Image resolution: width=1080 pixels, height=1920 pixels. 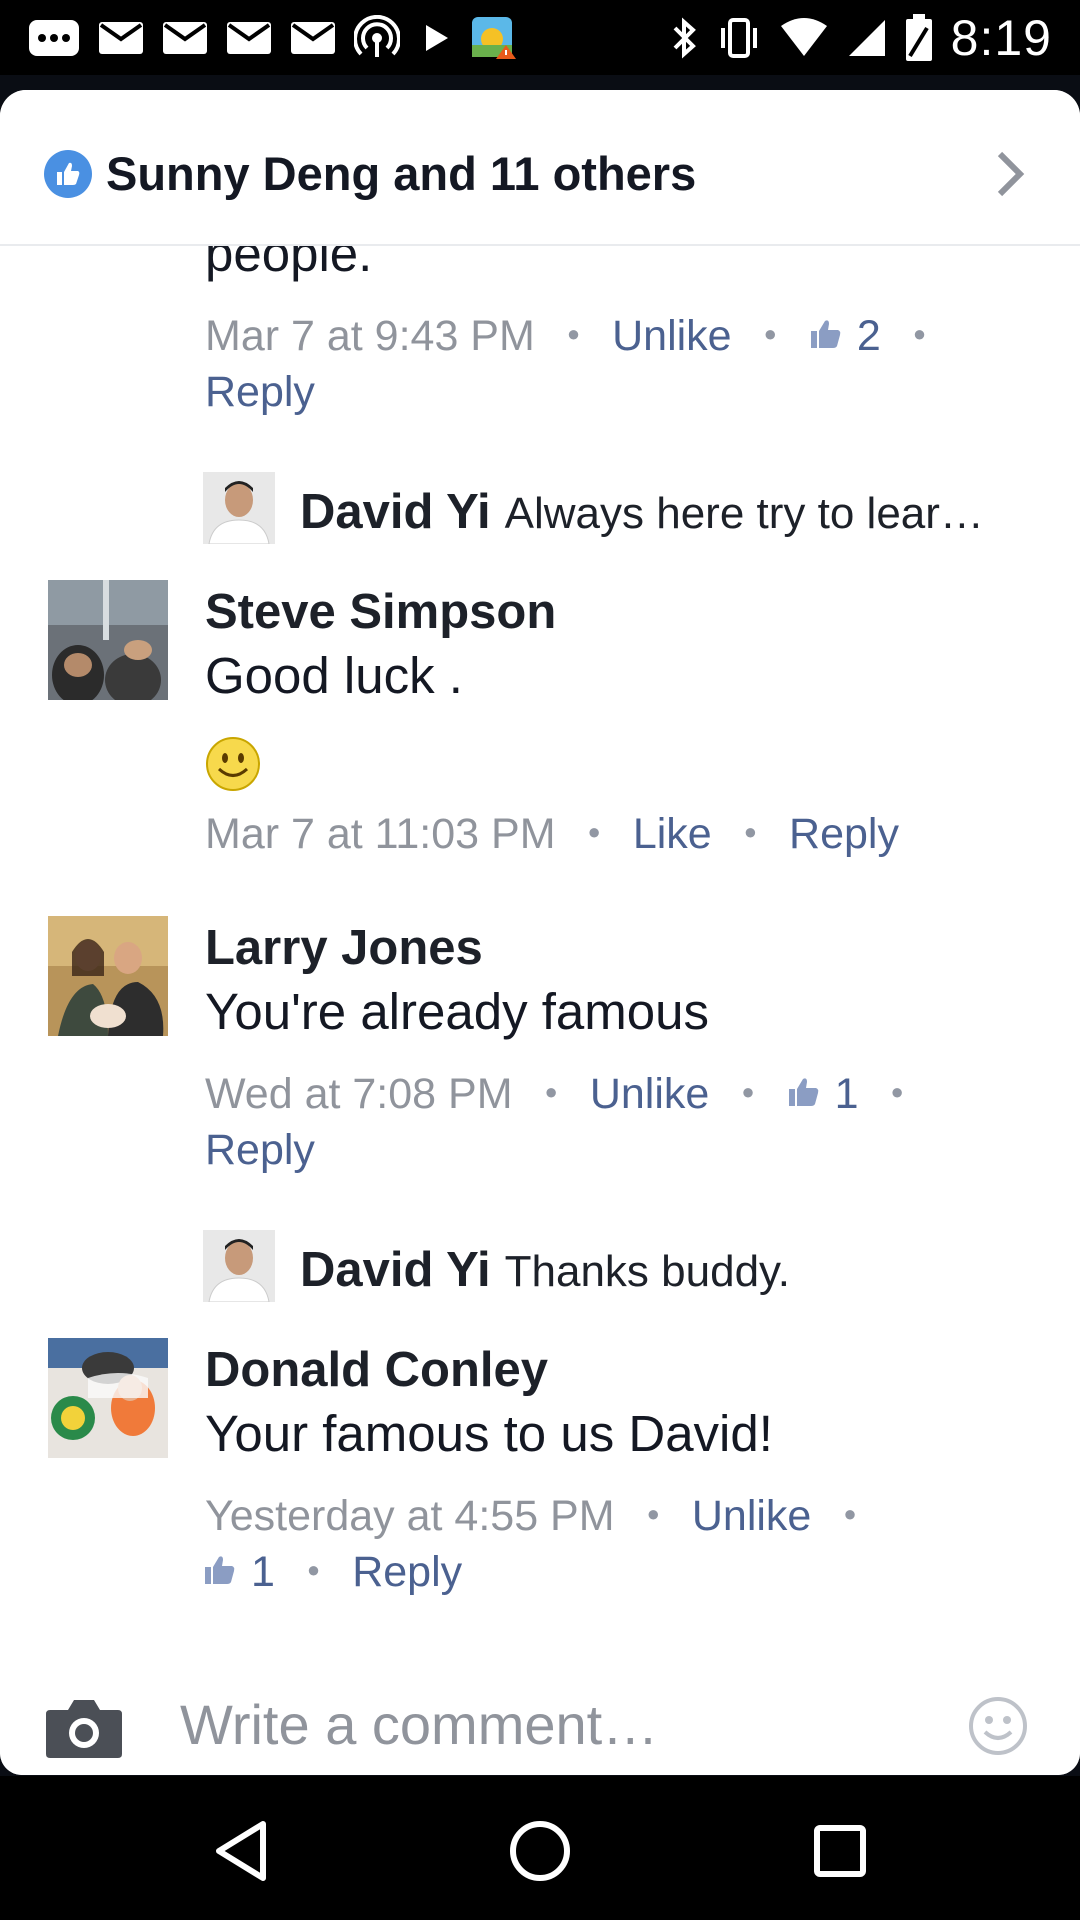 I want to click on navigation-bar, so click(x=540, y=1848).